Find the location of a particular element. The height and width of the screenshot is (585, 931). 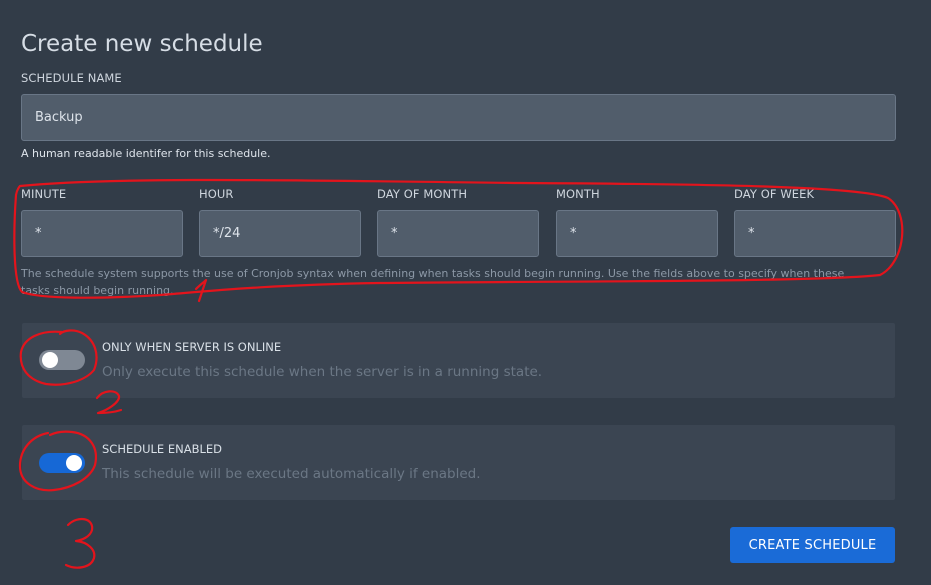

minute-label: MINUTE is located at coordinates (44, 194).